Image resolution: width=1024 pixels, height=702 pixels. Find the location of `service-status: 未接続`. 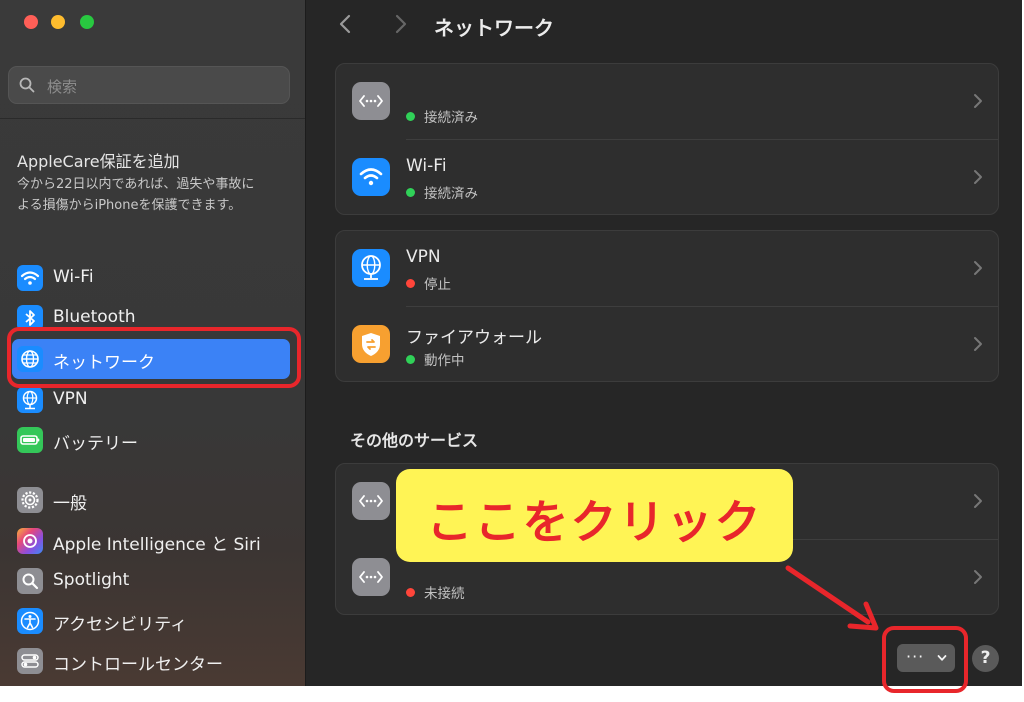

service-status: 未接続 is located at coordinates (435, 592).